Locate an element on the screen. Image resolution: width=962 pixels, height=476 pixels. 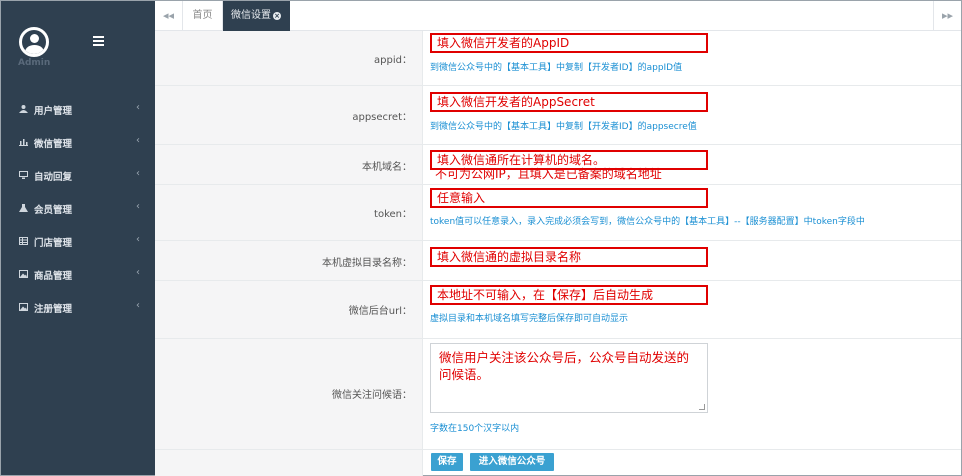
tab-scroll-left-button: ◂◂ is located at coordinates (169, 16).